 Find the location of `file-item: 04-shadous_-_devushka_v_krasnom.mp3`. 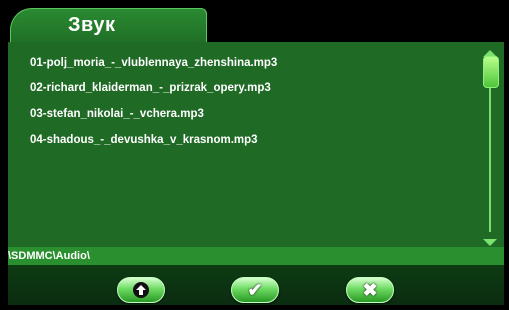

file-item: 04-shadous_-_devushka_v_krasnom.mp3 is located at coordinates (144, 140).